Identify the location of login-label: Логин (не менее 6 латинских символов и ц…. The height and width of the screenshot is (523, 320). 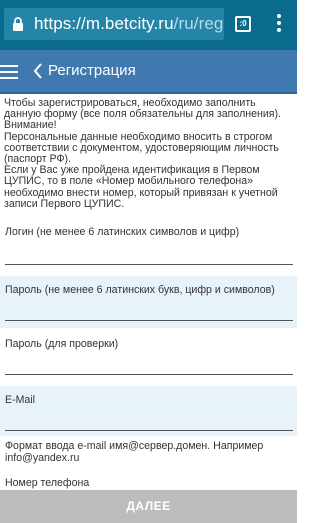
(122, 232).